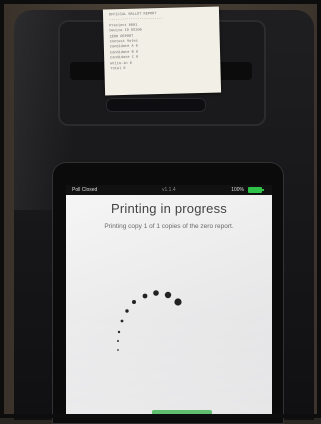  Describe the element at coordinates (169, 208) in the screenshot. I see `screen-title: Printing in progress` at that location.